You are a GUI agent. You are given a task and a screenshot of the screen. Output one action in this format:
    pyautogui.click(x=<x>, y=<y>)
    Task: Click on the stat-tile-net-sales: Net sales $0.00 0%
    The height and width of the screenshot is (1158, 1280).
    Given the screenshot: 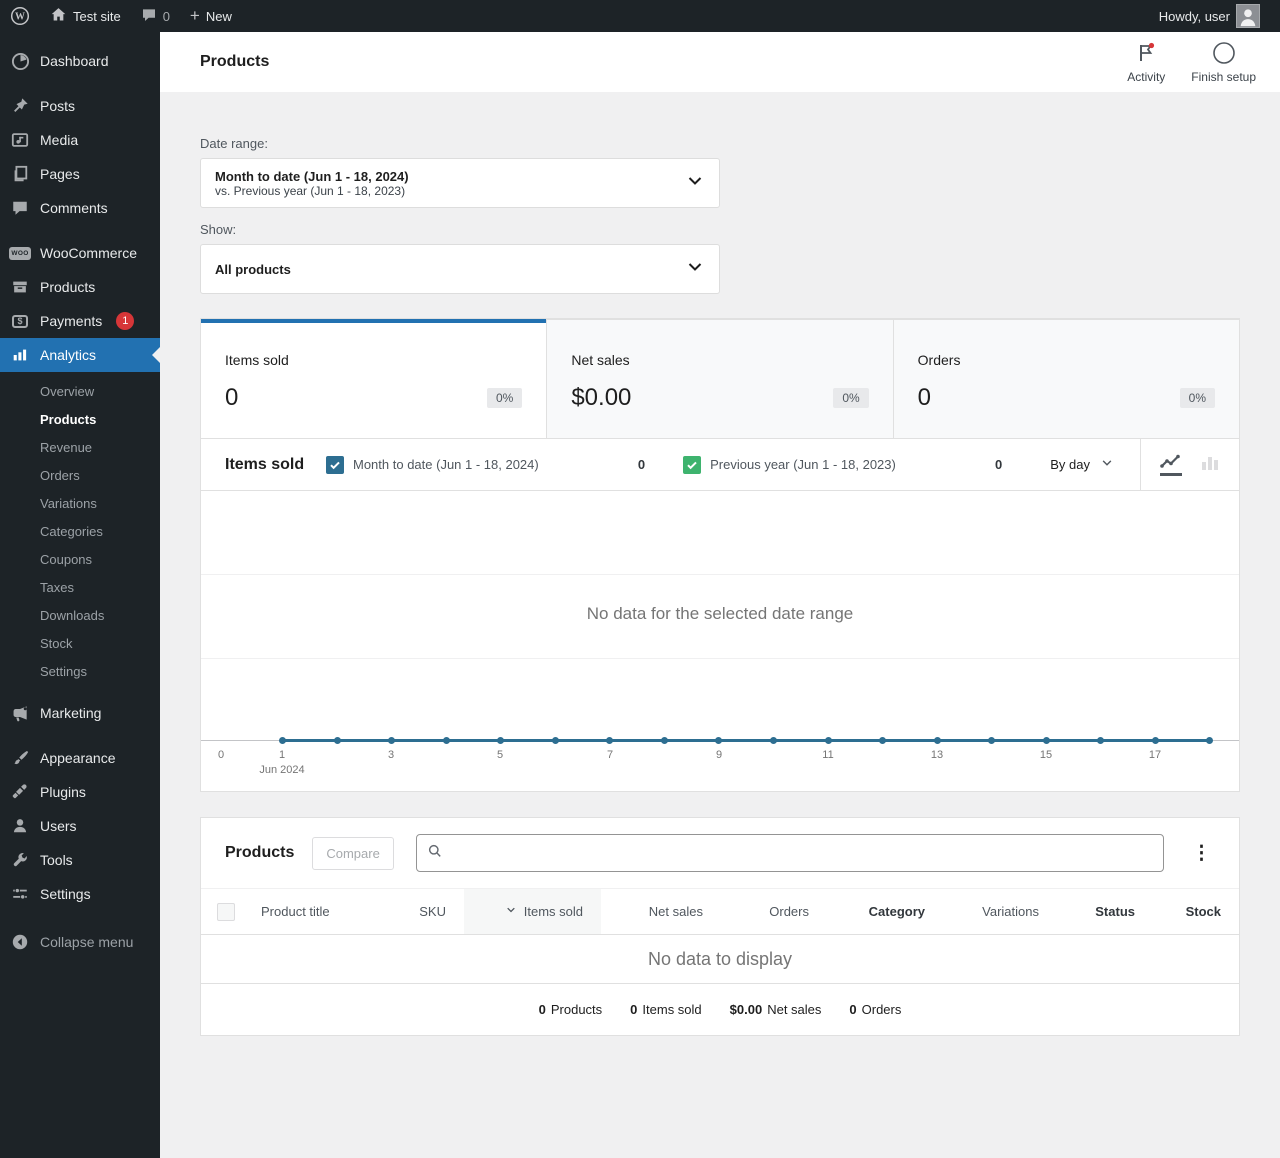 What is the action you would take?
    pyautogui.click(x=719, y=378)
    